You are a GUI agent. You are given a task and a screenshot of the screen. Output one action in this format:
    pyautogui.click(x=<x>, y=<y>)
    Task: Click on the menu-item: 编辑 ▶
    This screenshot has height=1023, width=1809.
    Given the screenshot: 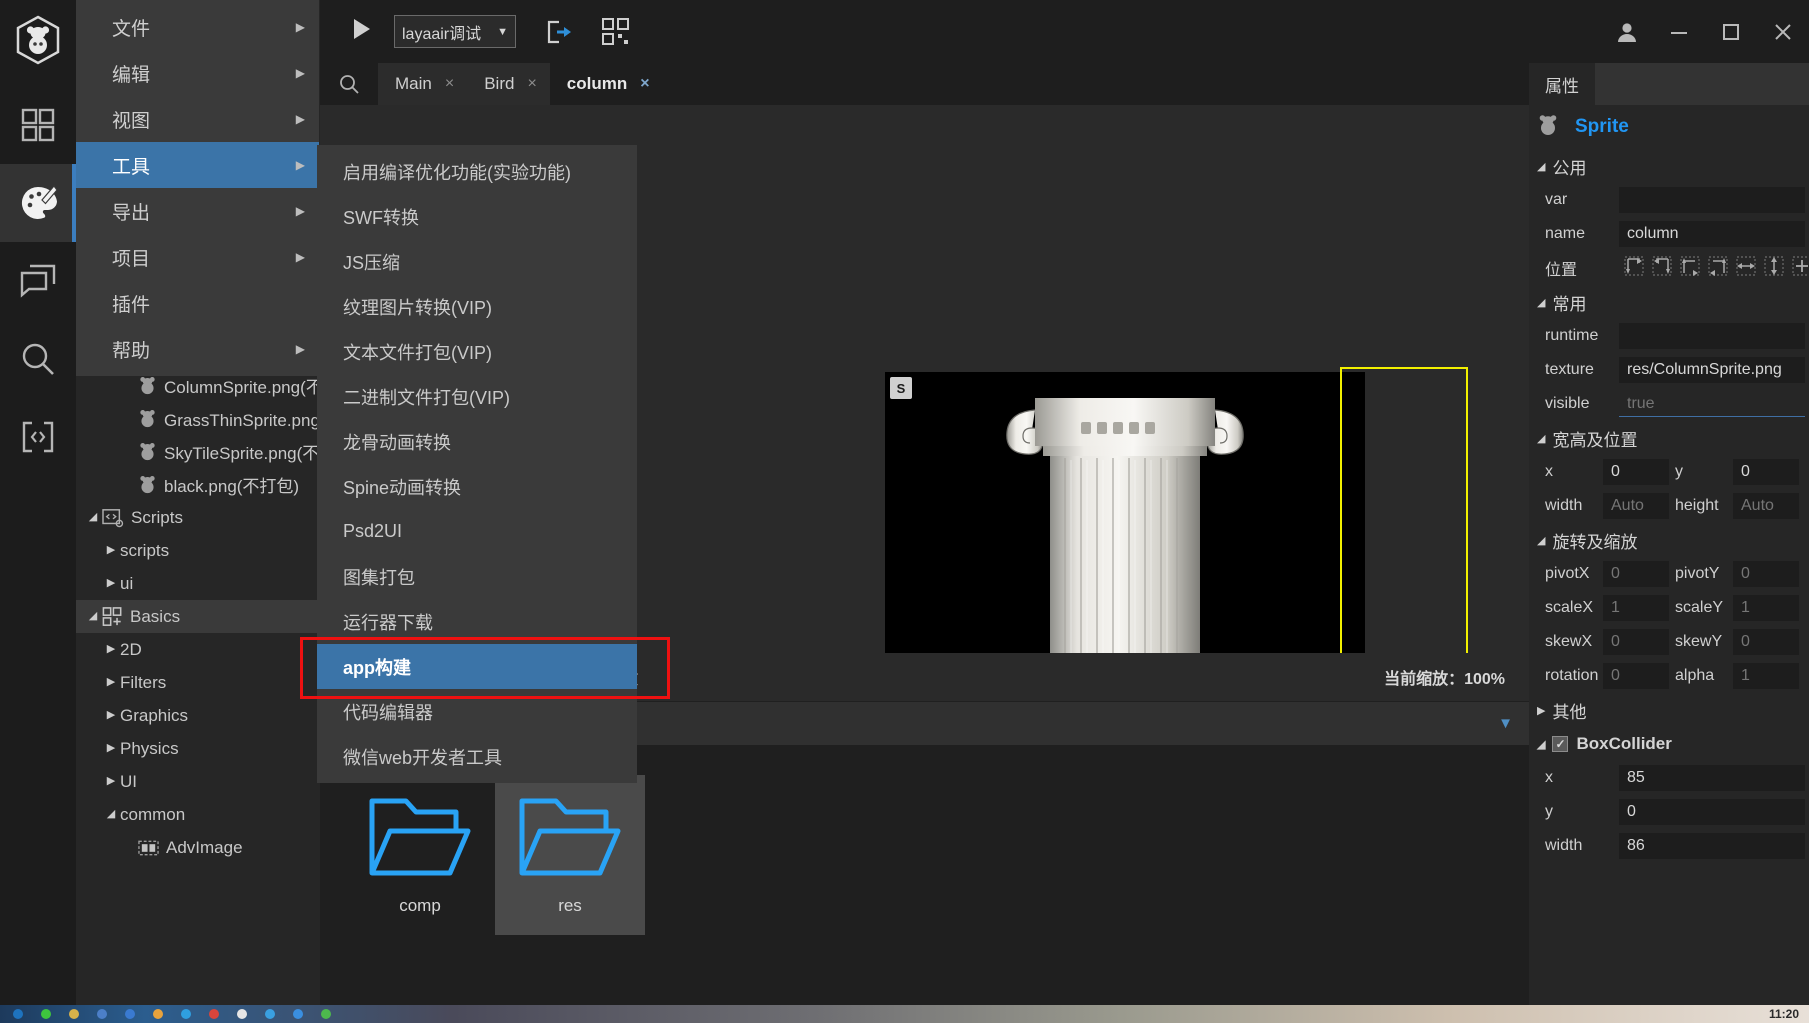 What is the action you would take?
    pyautogui.click(x=197, y=73)
    